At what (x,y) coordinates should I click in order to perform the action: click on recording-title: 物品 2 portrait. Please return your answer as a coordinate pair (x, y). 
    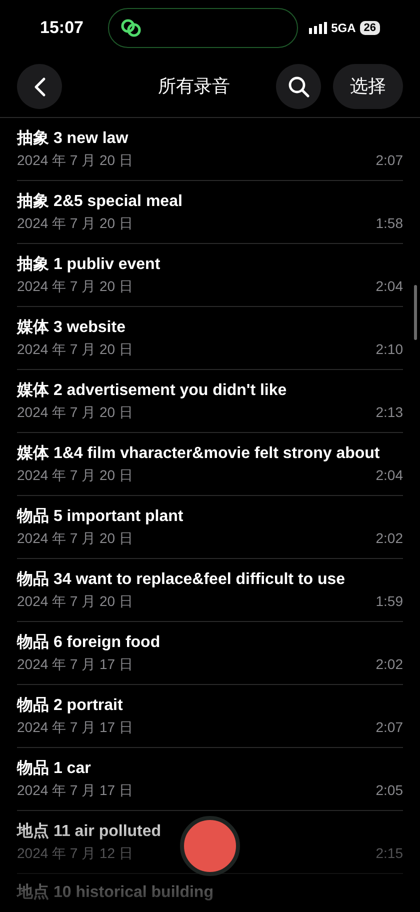
    Looking at the image, I should click on (210, 706).